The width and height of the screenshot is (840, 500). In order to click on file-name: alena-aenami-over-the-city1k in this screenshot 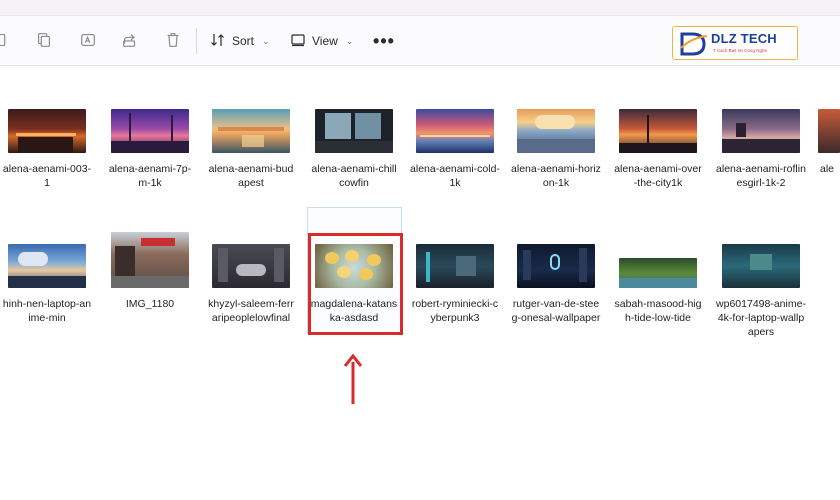, I will do `click(658, 176)`.